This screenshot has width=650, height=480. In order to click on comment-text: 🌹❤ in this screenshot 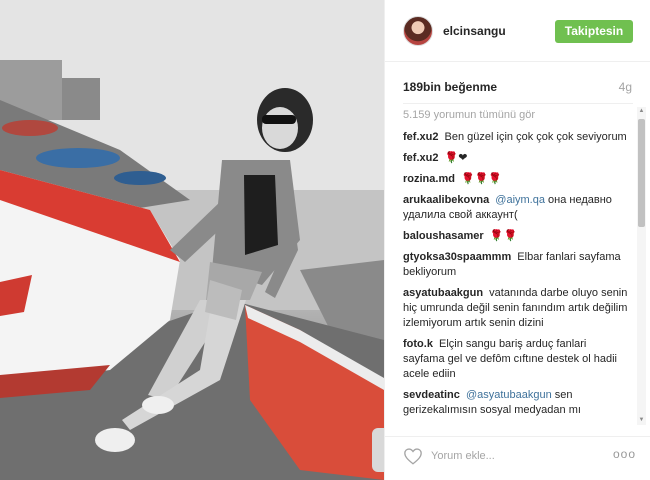, I will do `click(456, 158)`.